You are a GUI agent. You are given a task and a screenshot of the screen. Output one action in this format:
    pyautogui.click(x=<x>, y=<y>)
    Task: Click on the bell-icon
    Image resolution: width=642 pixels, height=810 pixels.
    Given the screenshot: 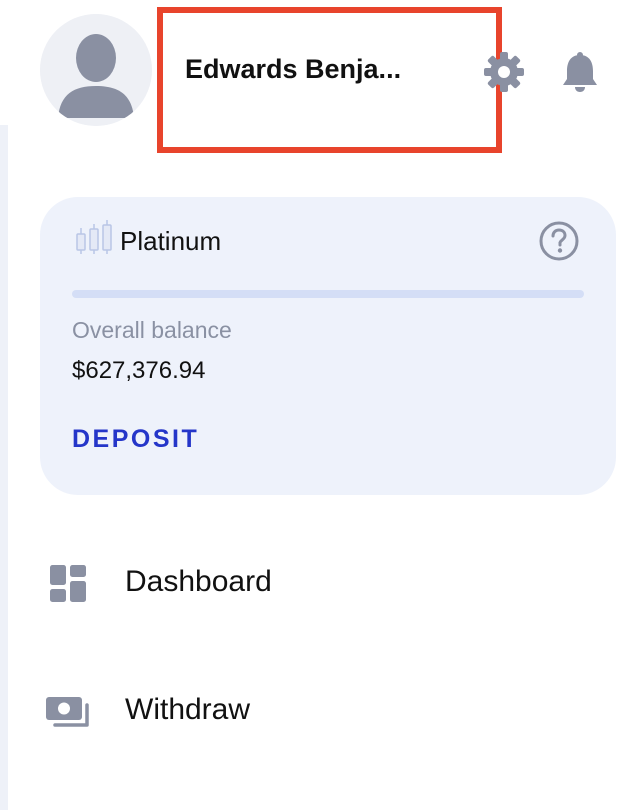 What is the action you would take?
    pyautogui.click(x=580, y=72)
    